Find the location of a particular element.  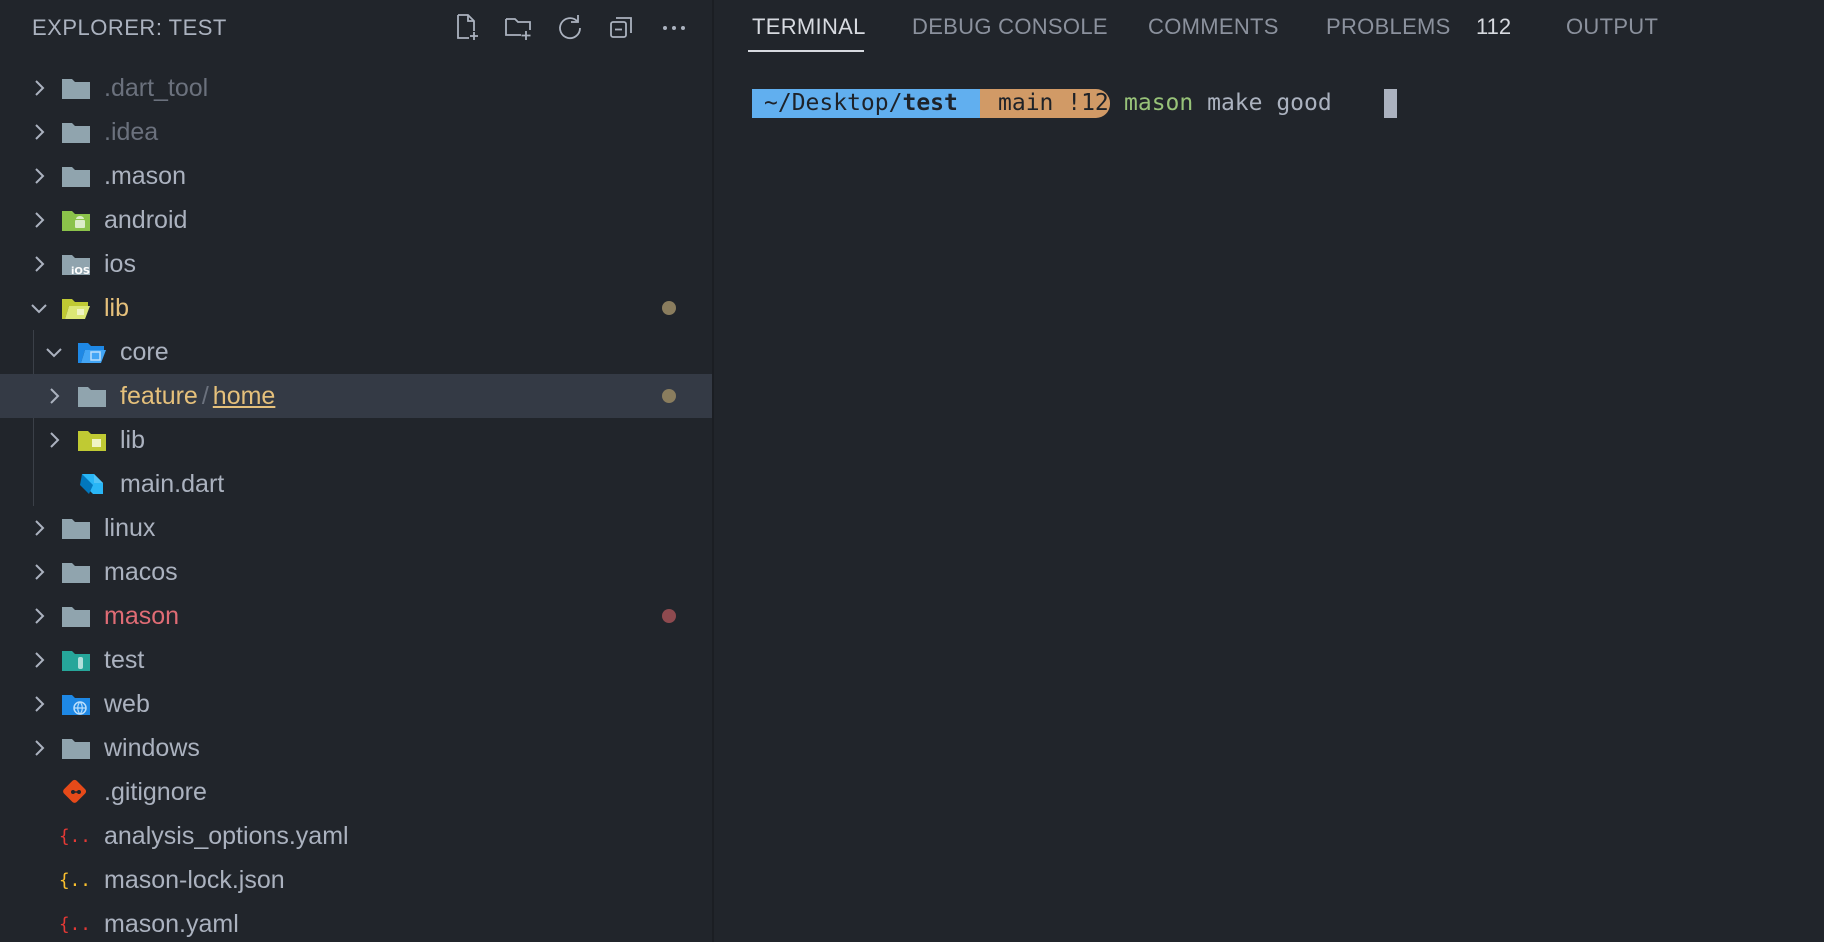

tree-item-label: lib is located at coordinates (117, 308).